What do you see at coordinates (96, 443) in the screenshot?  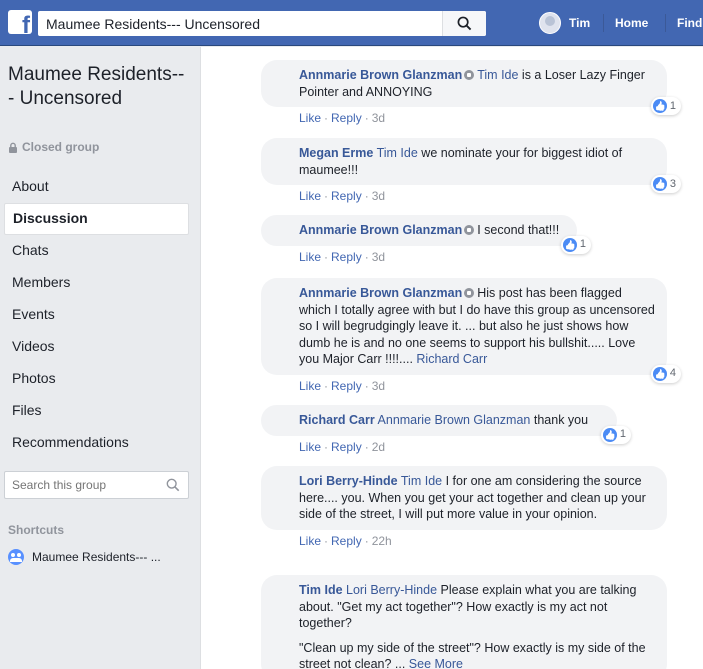 I see `menu-item-recommendations: Recommendations` at bounding box center [96, 443].